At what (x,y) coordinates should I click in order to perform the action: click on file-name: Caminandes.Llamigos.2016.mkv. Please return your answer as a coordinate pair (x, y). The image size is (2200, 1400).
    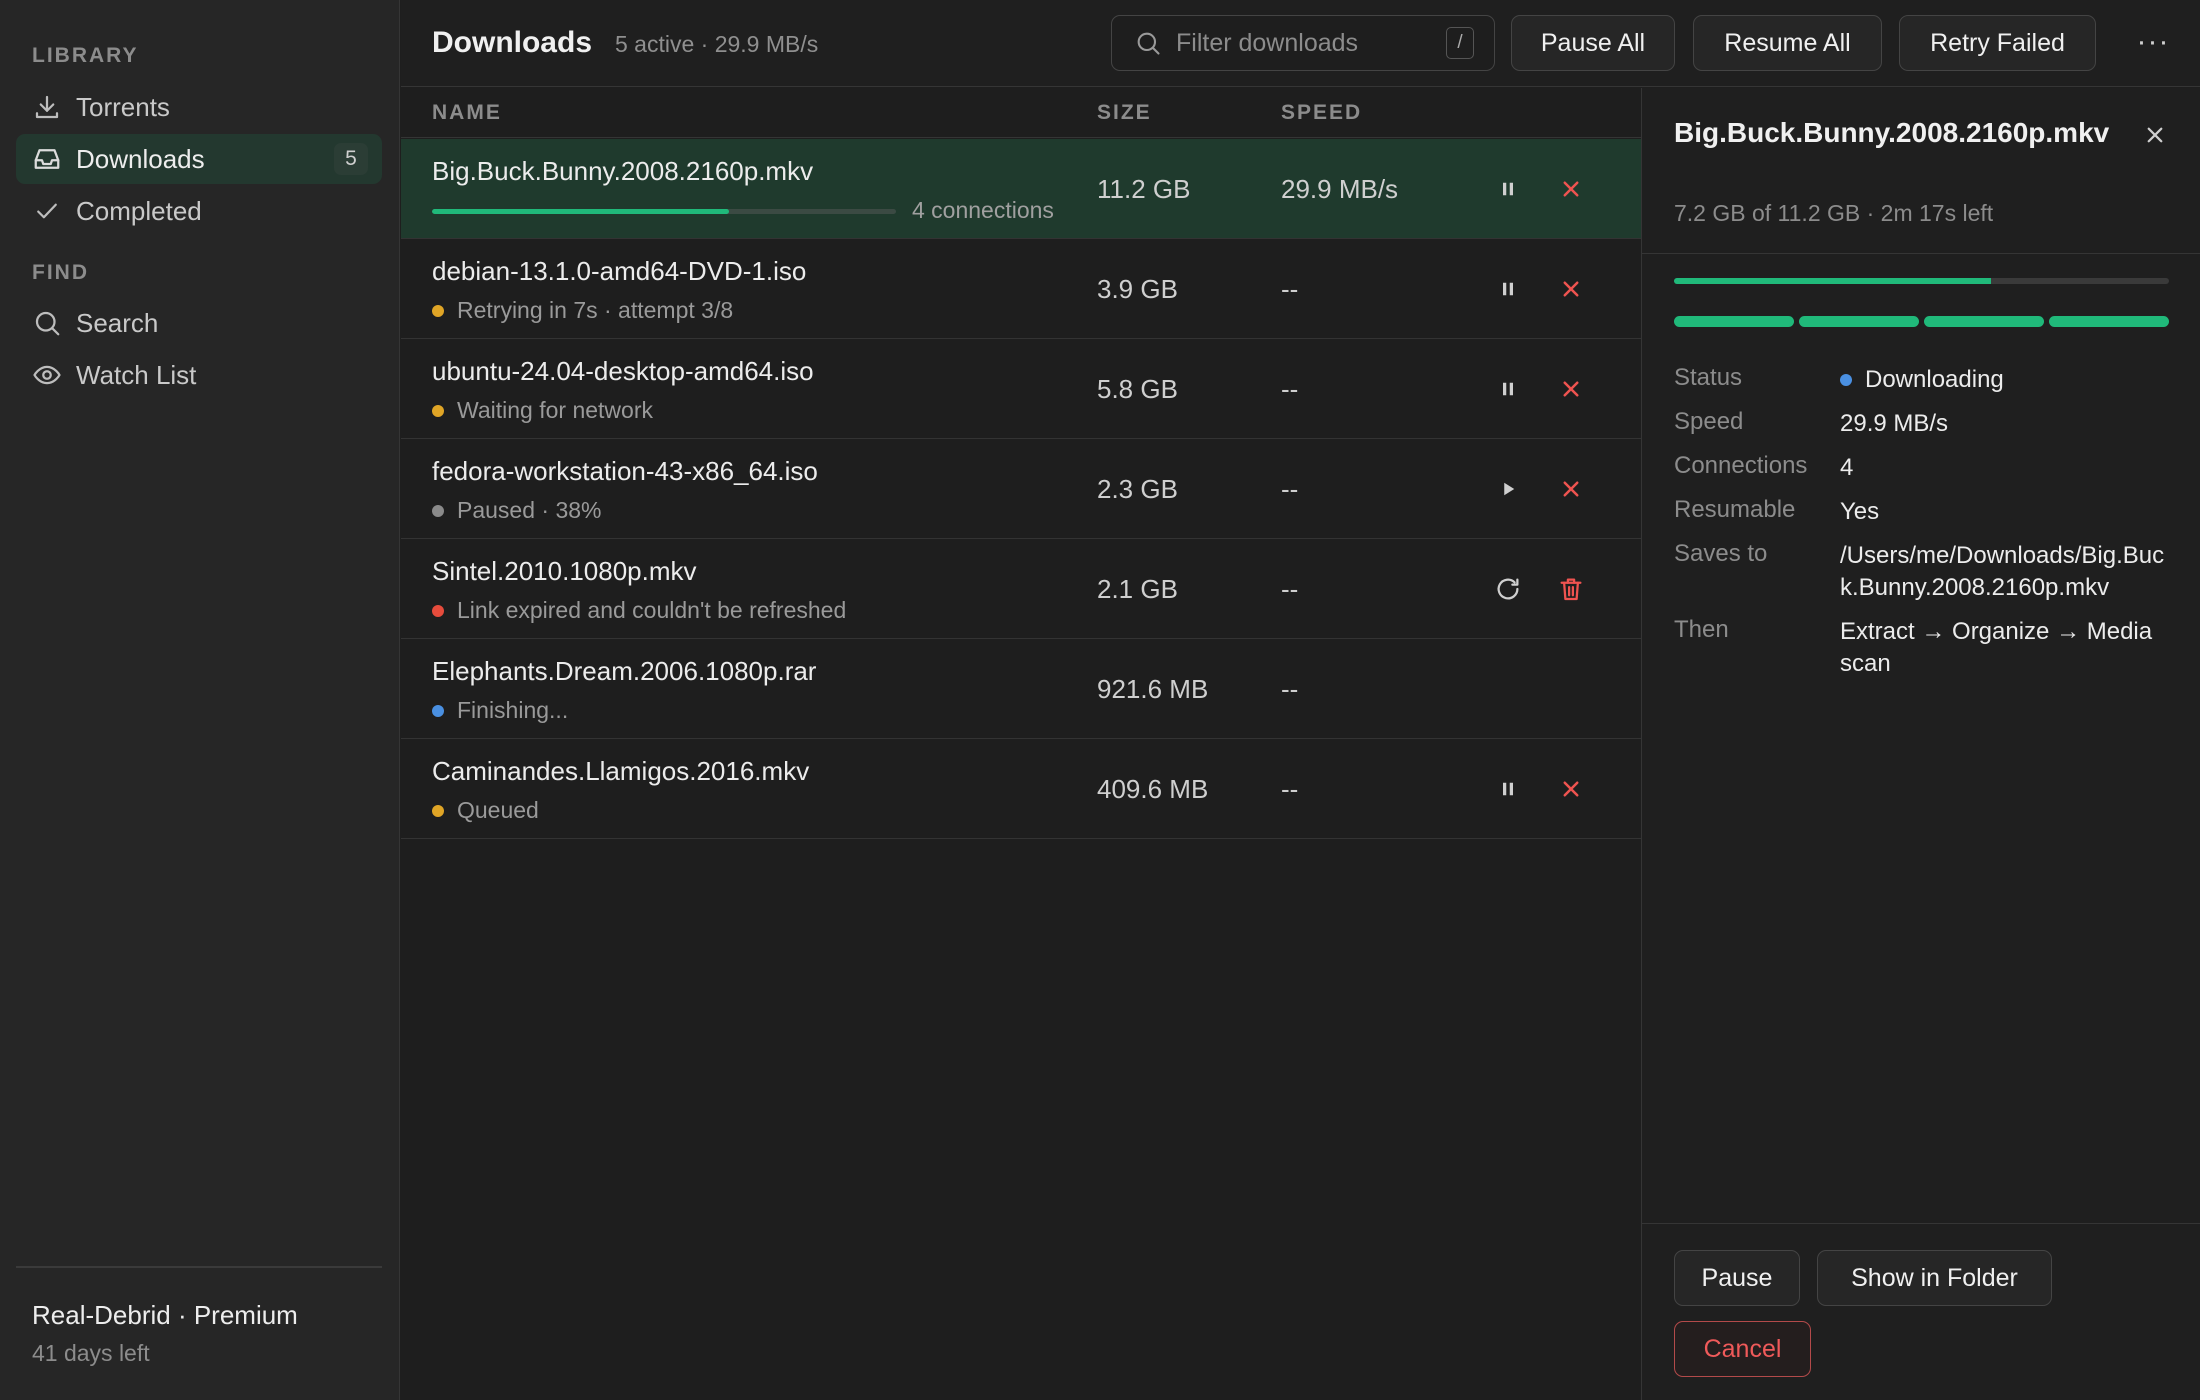
    Looking at the image, I should click on (621, 771).